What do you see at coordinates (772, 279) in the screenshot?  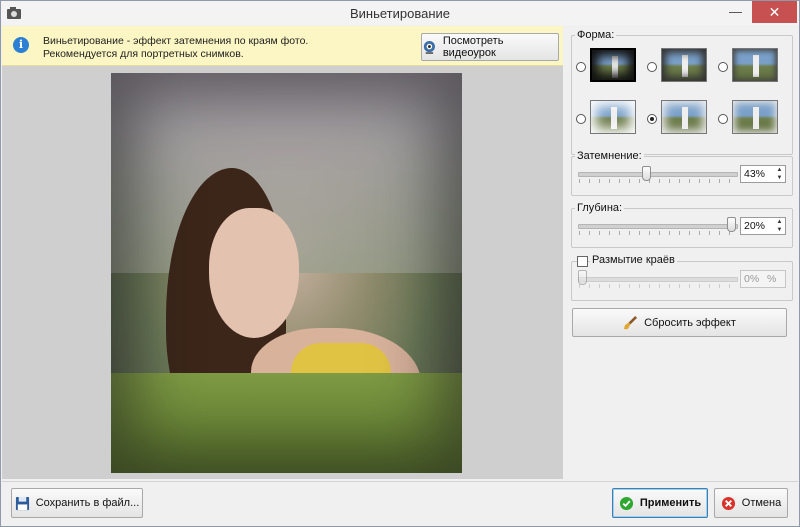 I see `blur-value-suffix: %` at bounding box center [772, 279].